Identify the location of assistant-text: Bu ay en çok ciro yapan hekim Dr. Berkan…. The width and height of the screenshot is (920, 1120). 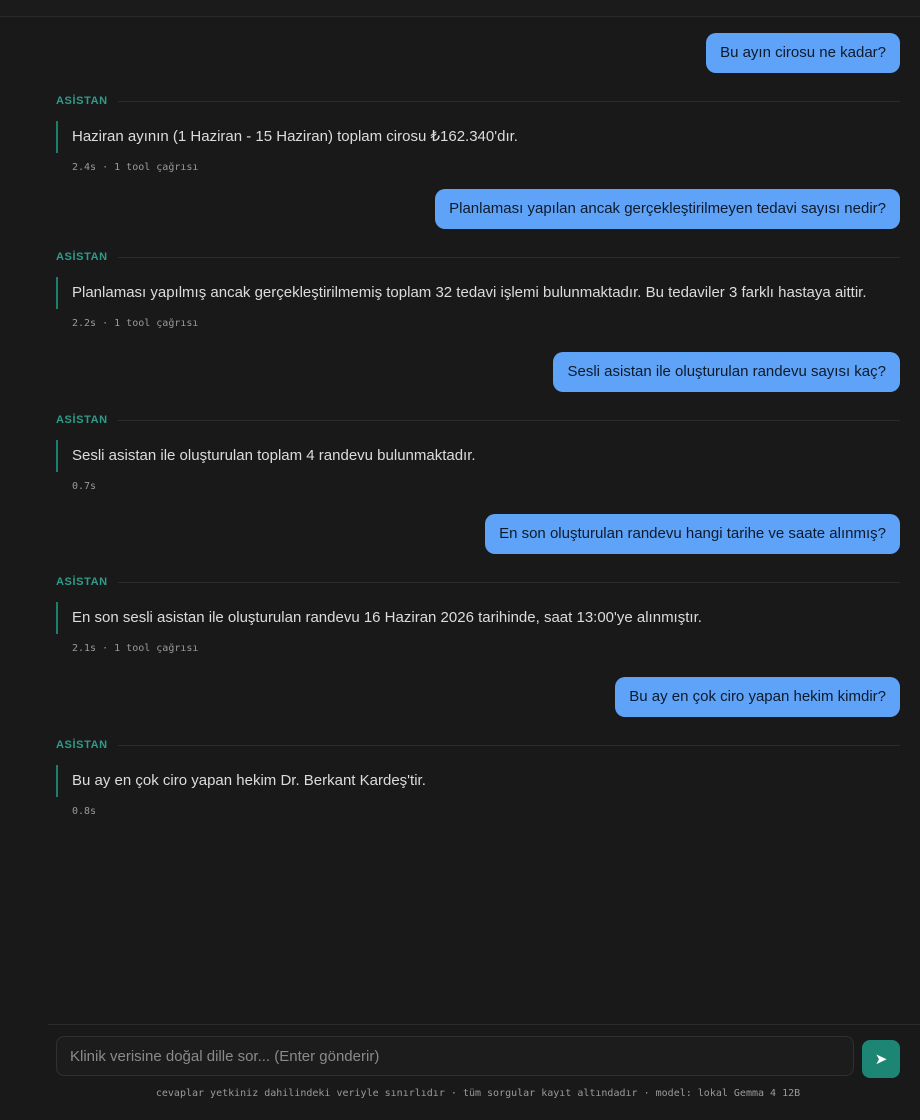
(478, 781).